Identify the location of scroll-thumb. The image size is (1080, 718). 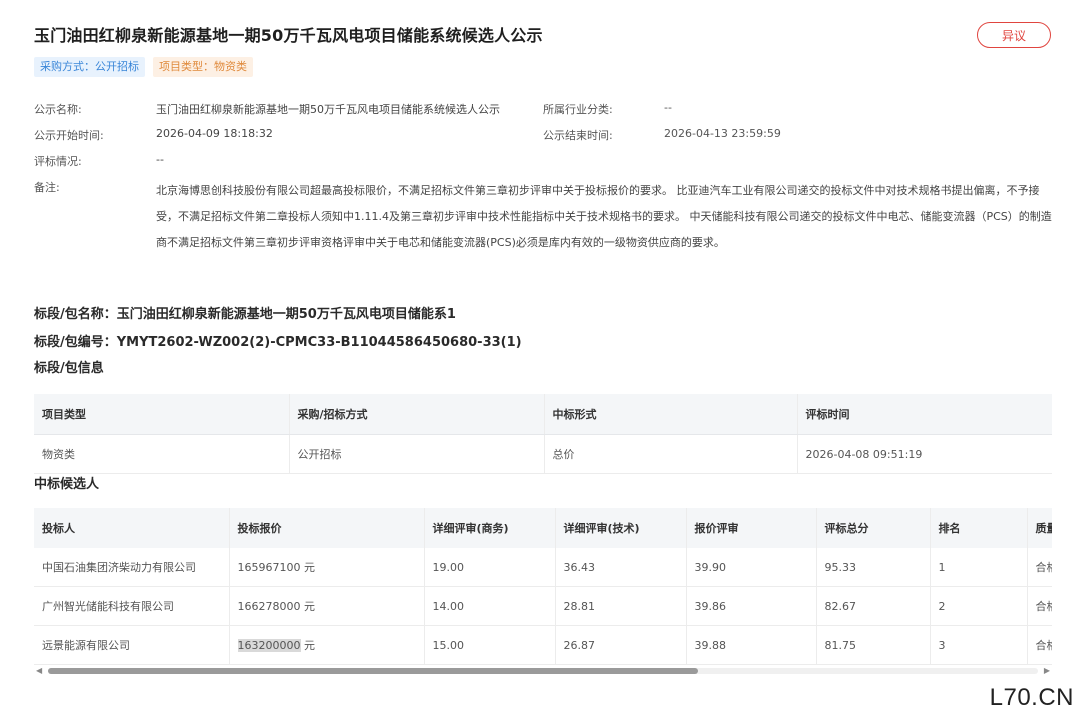
(373, 671).